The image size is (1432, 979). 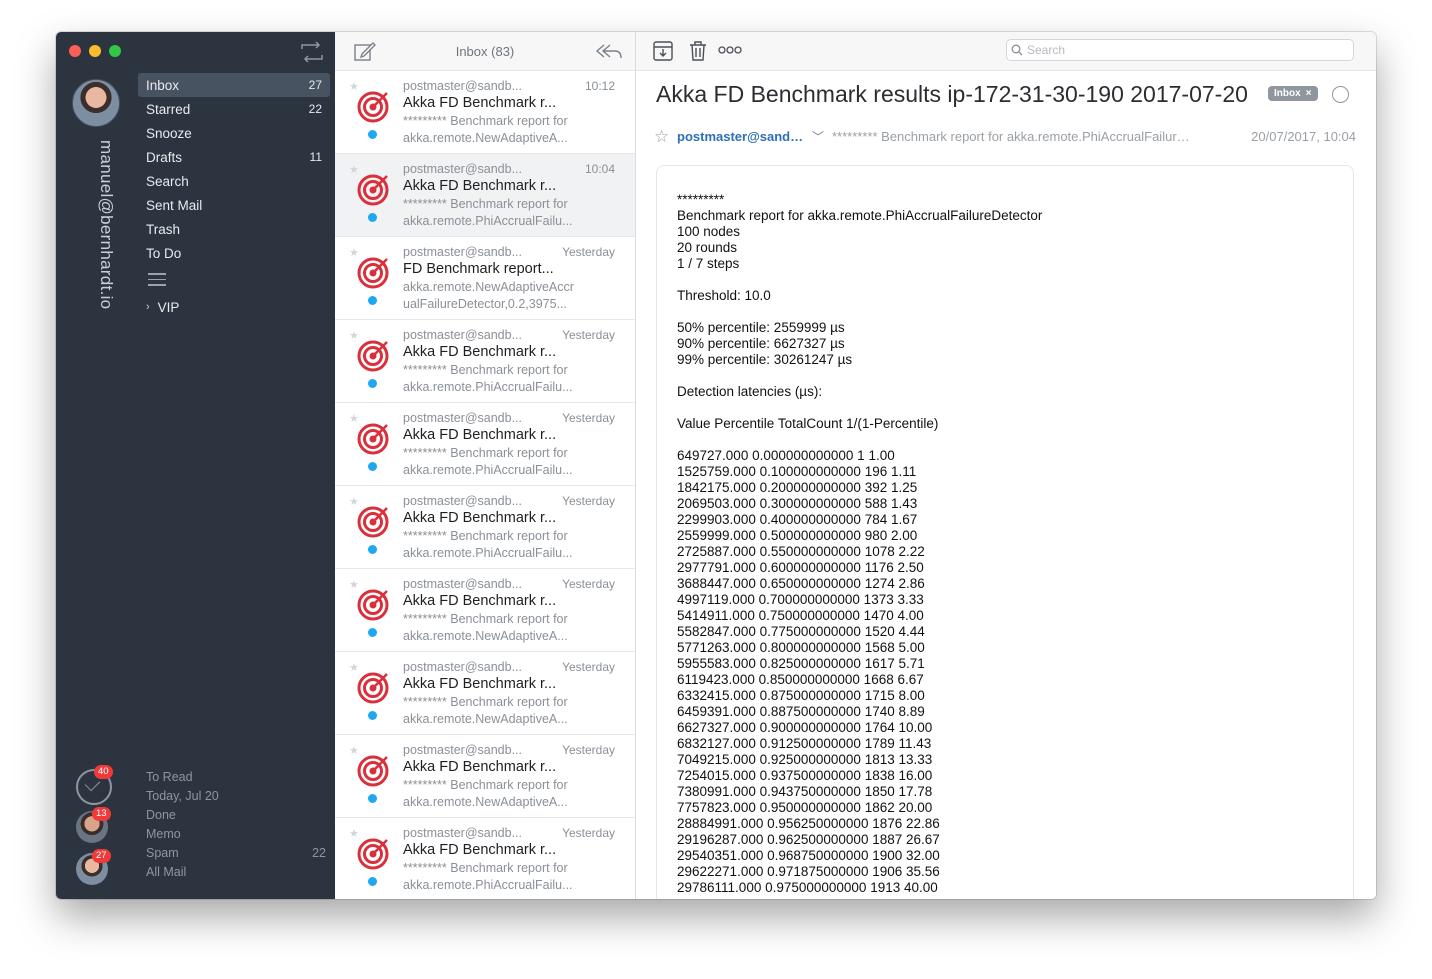 I want to click on filter-spam: Spam 22, so click(x=236, y=855).